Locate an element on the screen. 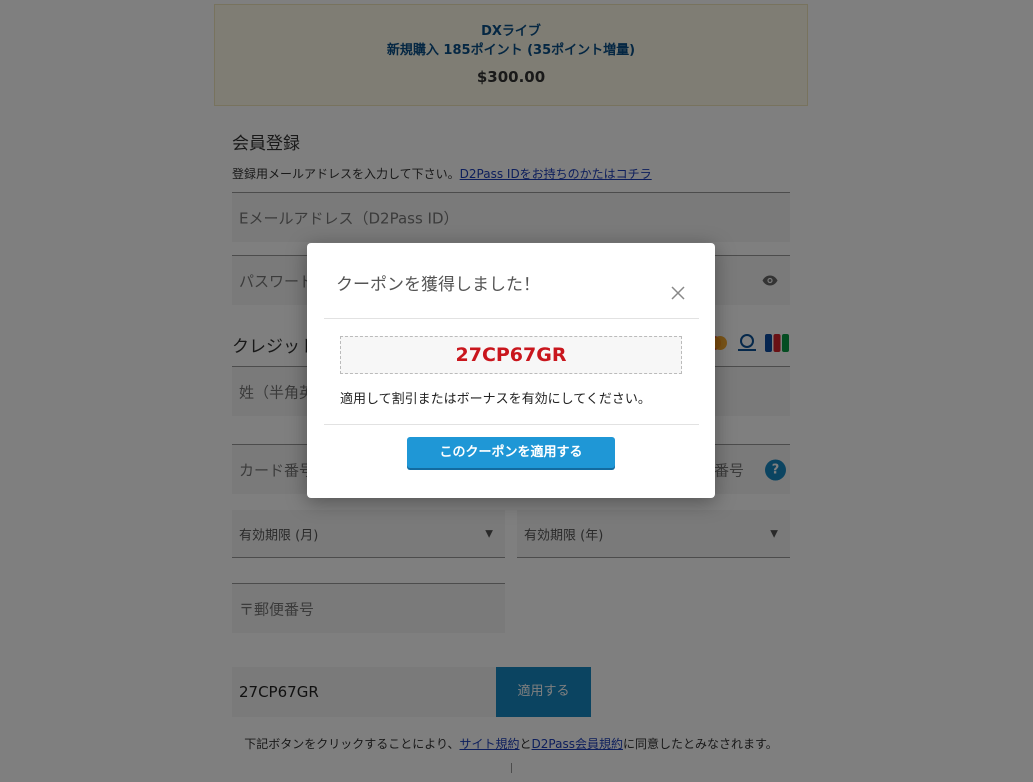 The height and width of the screenshot is (782, 1033). coupon-code-display: 27CP67GR is located at coordinates (511, 355).